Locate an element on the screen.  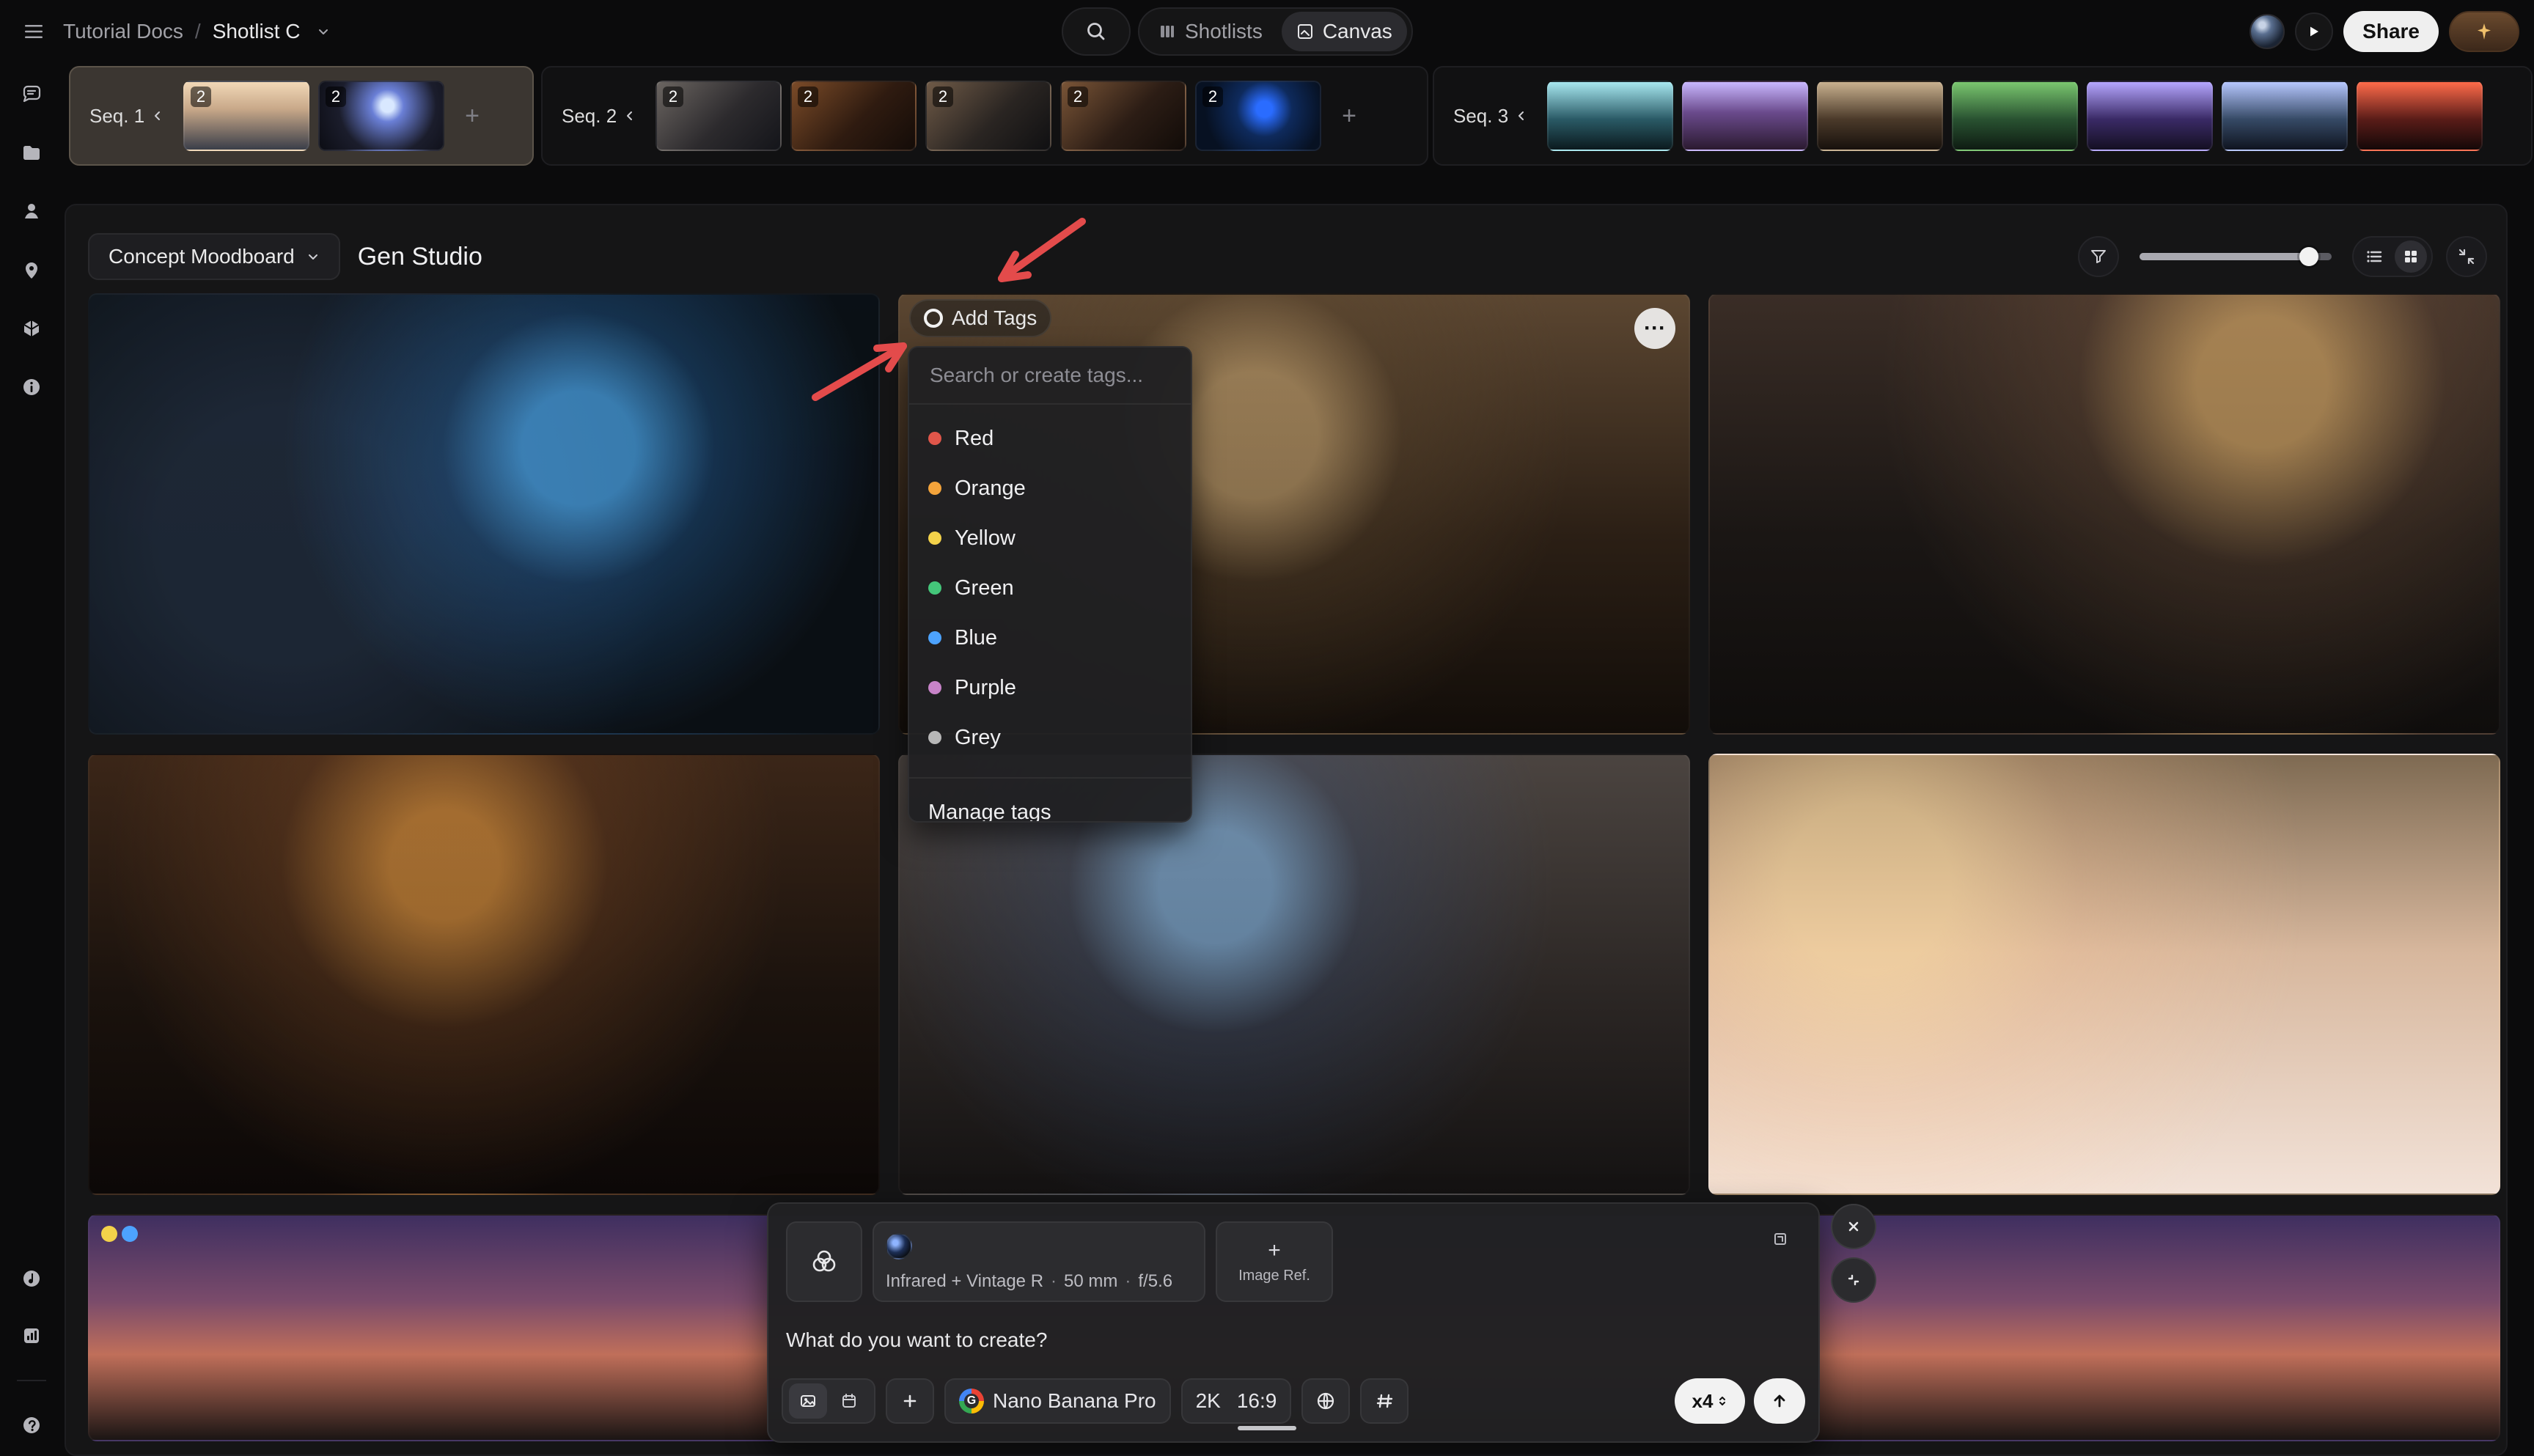
tag-option-purple: Purple is located at coordinates (1050, 688).